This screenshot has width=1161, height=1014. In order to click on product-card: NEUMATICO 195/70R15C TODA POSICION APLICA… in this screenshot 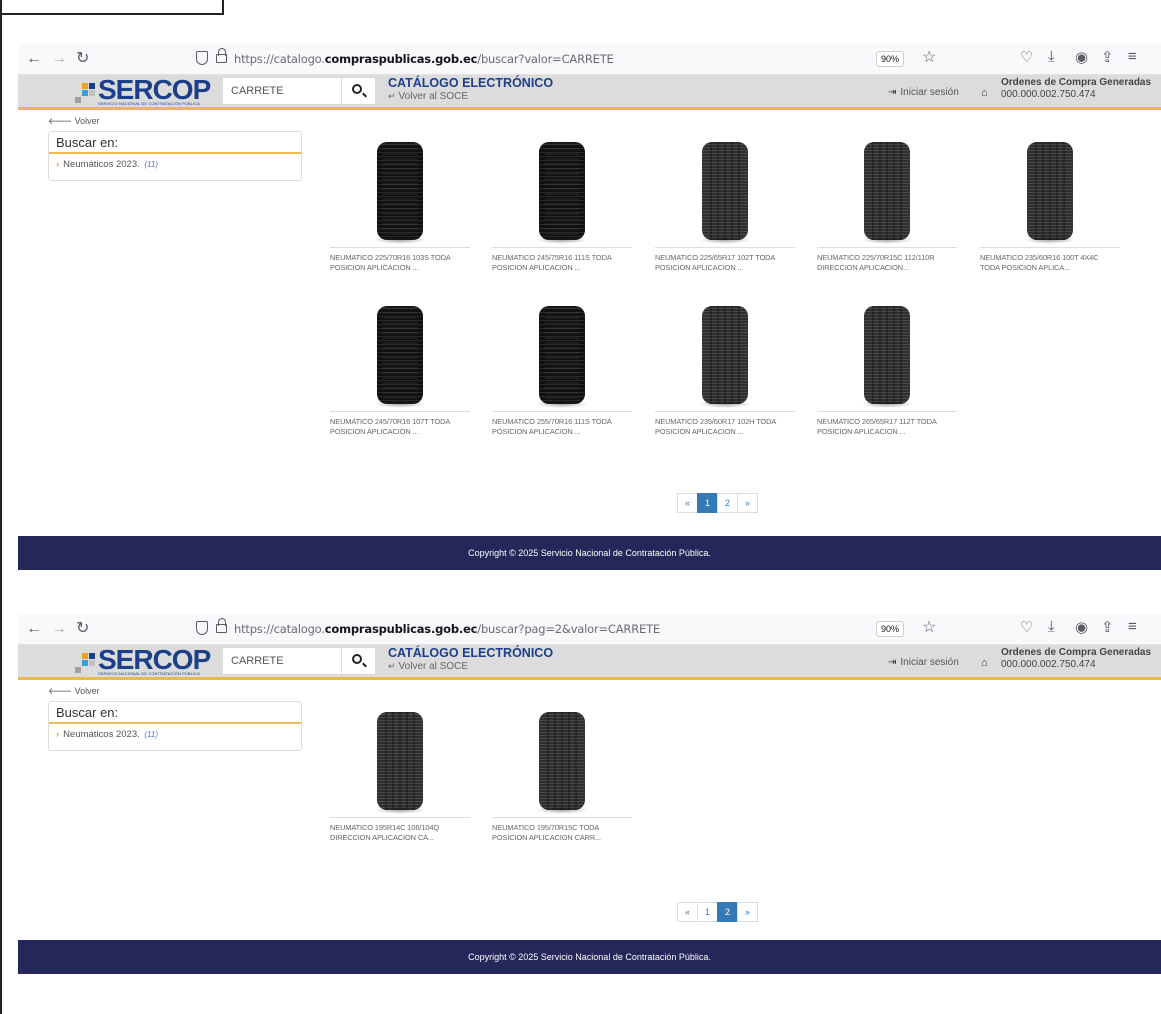, I will do `click(562, 773)`.